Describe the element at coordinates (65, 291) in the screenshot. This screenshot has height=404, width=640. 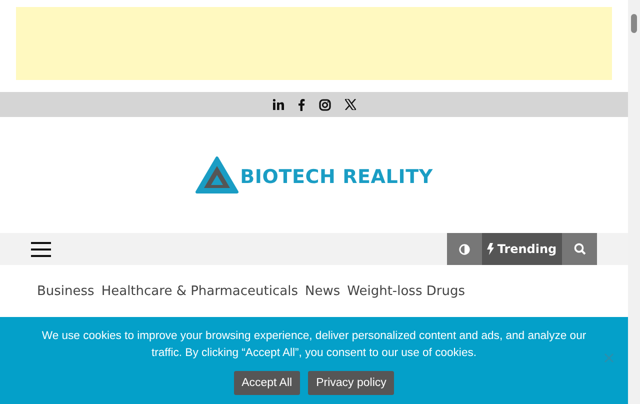
I see `category-link: Business` at that location.